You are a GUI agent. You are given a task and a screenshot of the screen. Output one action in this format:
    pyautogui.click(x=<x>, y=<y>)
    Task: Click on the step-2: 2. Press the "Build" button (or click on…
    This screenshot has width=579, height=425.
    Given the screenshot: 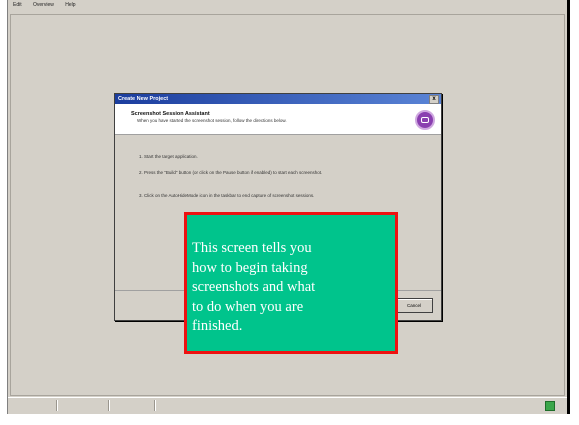 What is the action you would take?
    pyautogui.click(x=231, y=172)
    